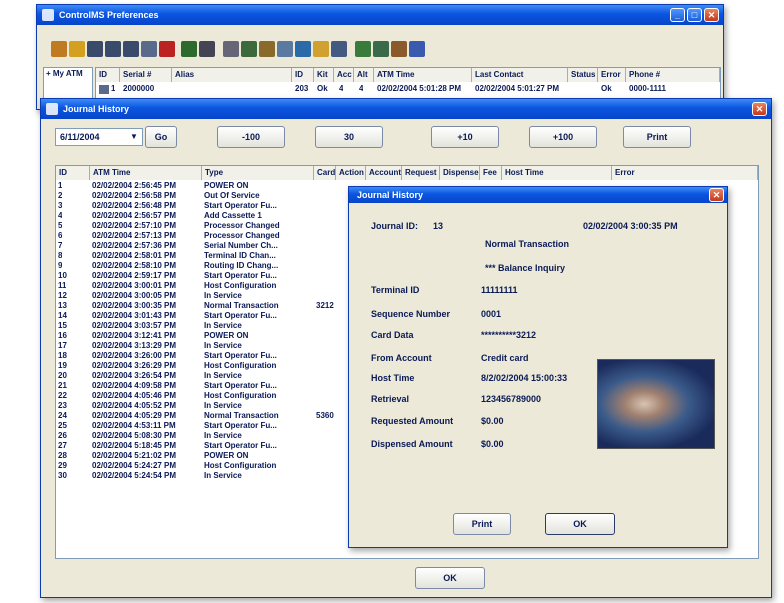 The width and height of the screenshot is (784, 603). Describe the element at coordinates (759, 109) in the screenshot. I see `journal-close-button: ✕` at that location.